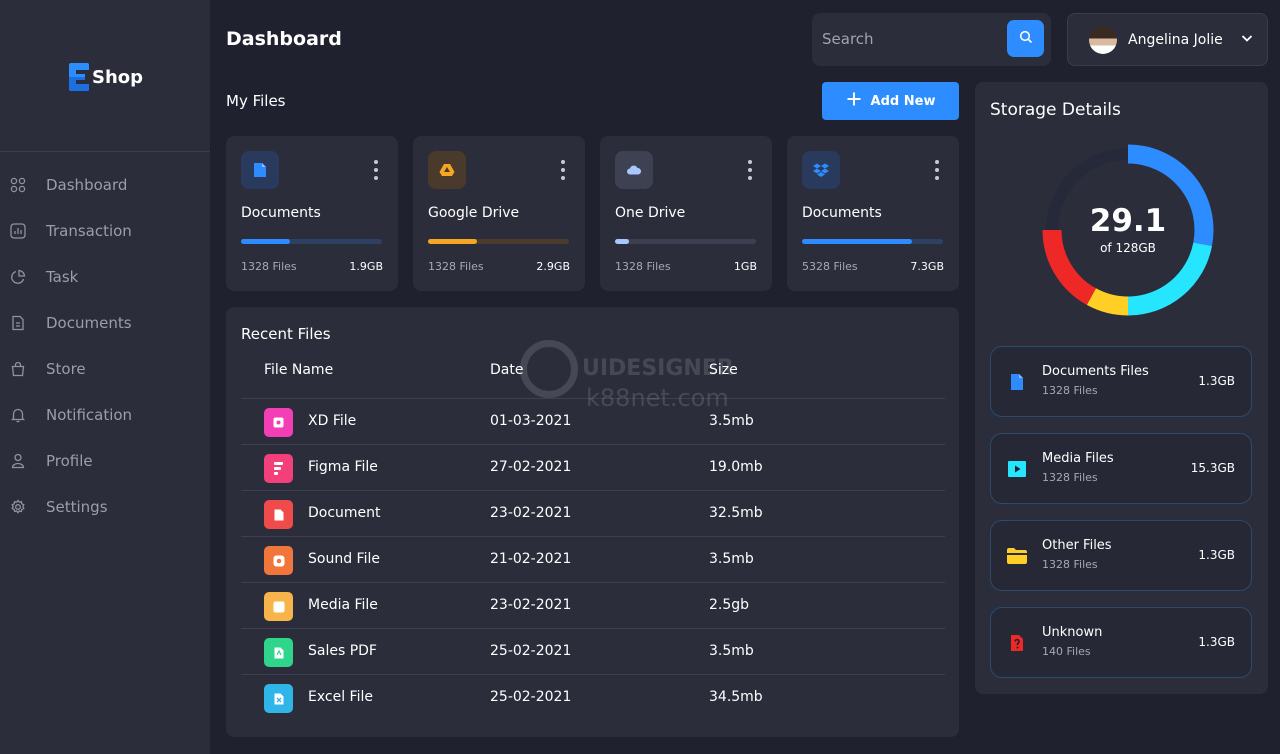  Describe the element at coordinates (912, 39) in the screenshot. I see `search-input` at that location.